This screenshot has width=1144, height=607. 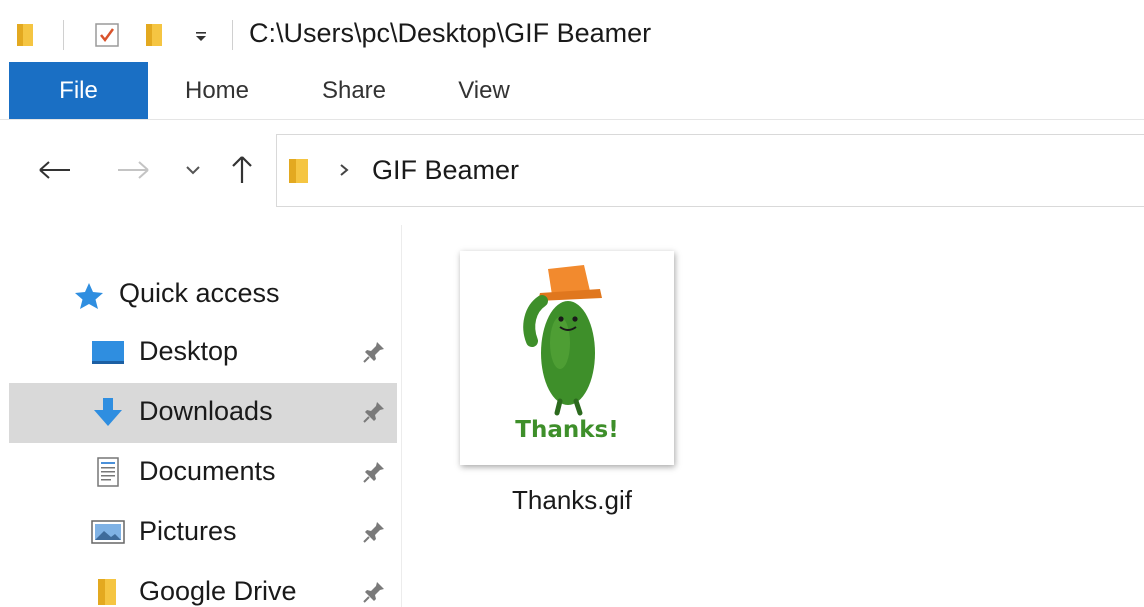 I want to click on sidebar-item-desktop: Desktop, so click(x=203, y=353).